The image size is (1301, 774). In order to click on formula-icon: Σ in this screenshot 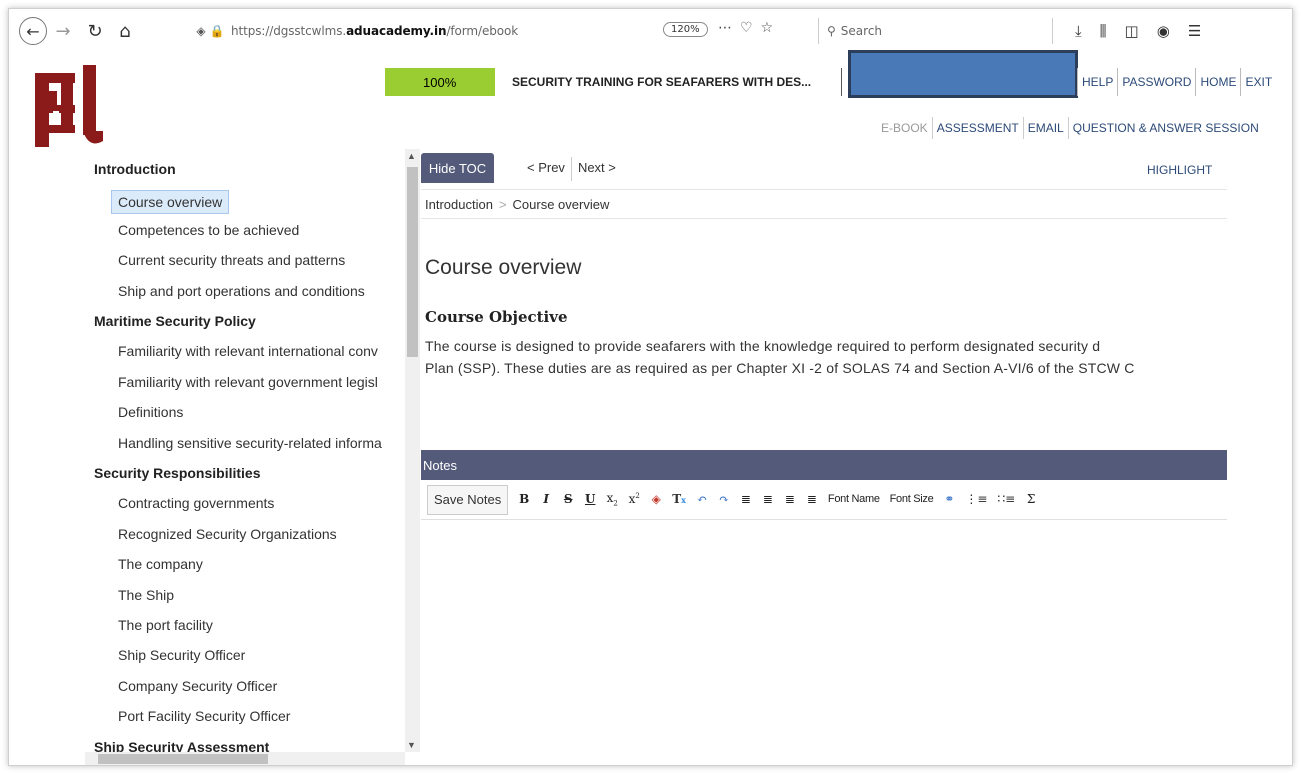, I will do `click(1031, 499)`.